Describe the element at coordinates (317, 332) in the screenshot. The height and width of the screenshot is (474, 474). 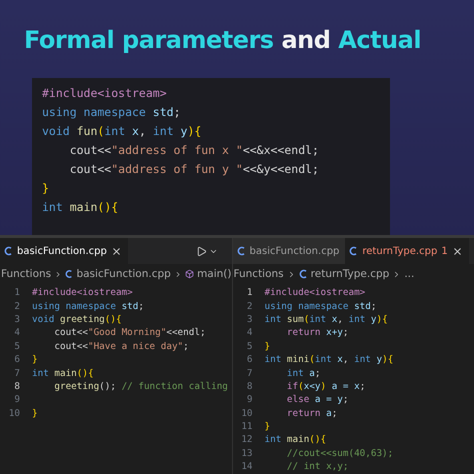
I see `code-line: return x+y;` at that location.